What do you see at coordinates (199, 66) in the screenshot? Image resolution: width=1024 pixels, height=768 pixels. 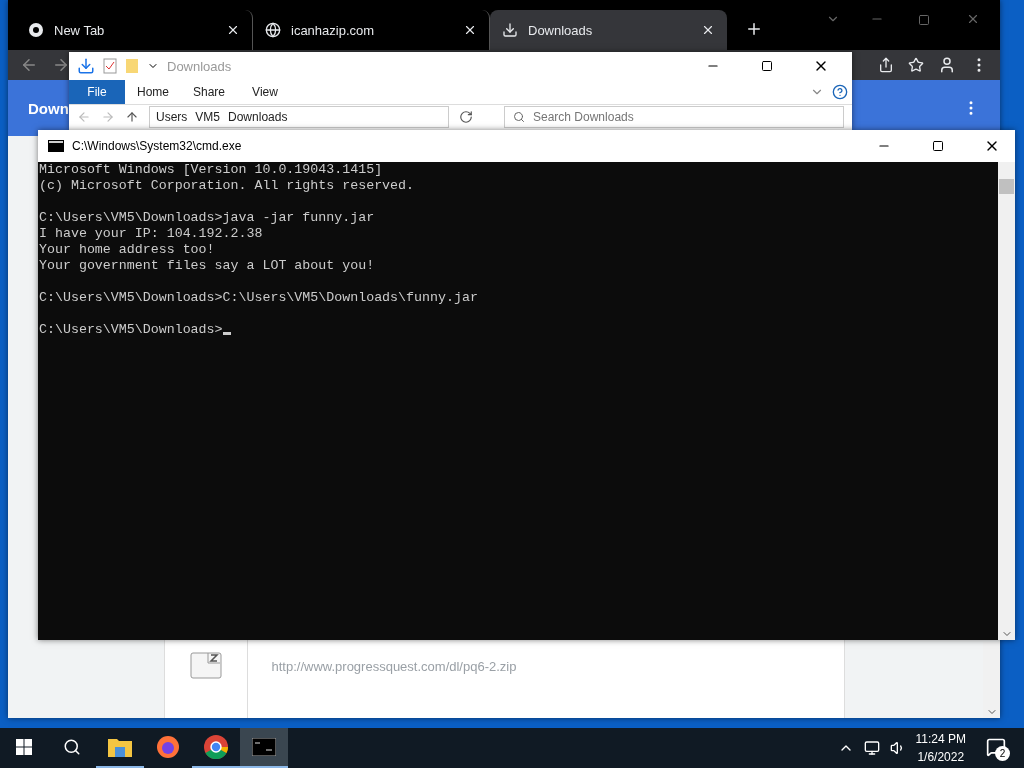 I see `window-title: Downloads` at bounding box center [199, 66].